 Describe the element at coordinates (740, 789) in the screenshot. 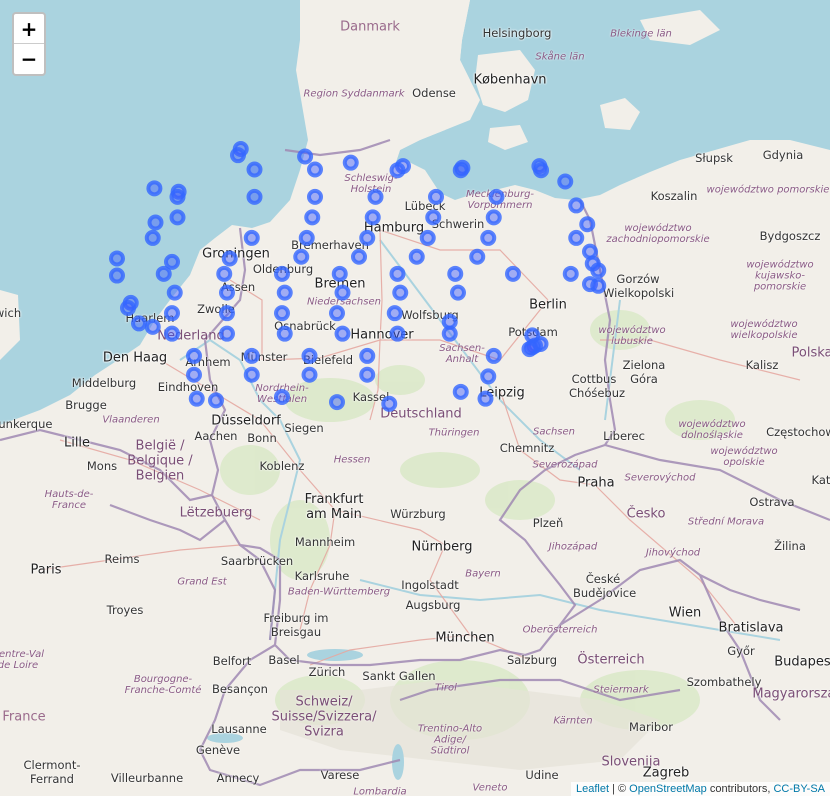

I see `attribution-contributors: contributors,` at that location.